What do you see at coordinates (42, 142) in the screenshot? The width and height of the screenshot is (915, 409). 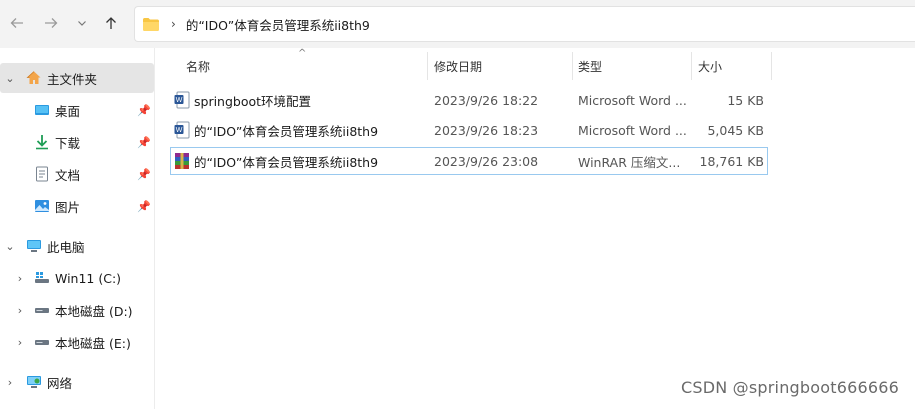 I see `download-icon` at bounding box center [42, 142].